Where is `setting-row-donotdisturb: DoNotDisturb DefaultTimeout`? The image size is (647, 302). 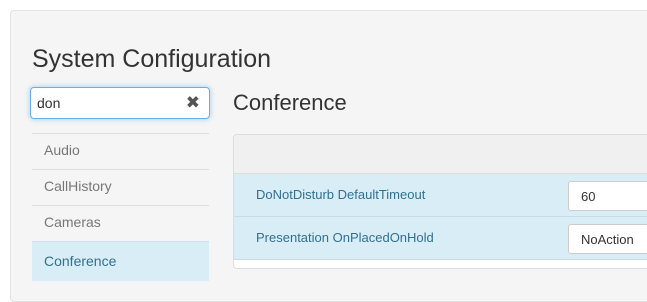
setting-row-donotdisturb: DoNotDisturb DefaultTimeout is located at coordinates (440, 195).